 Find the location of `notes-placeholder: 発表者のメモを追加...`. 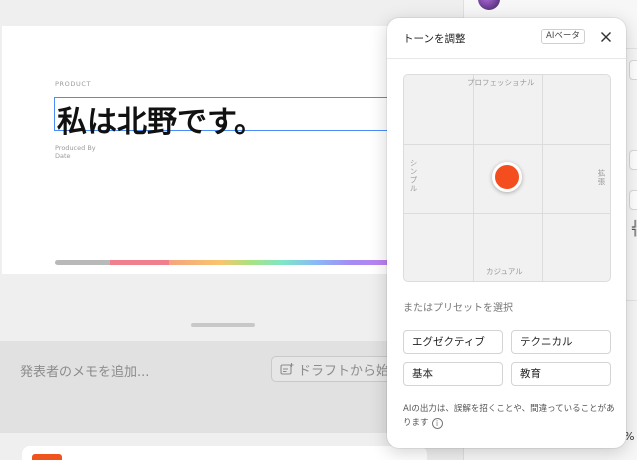

notes-placeholder: 発表者のメモを追加... is located at coordinates (84, 370).